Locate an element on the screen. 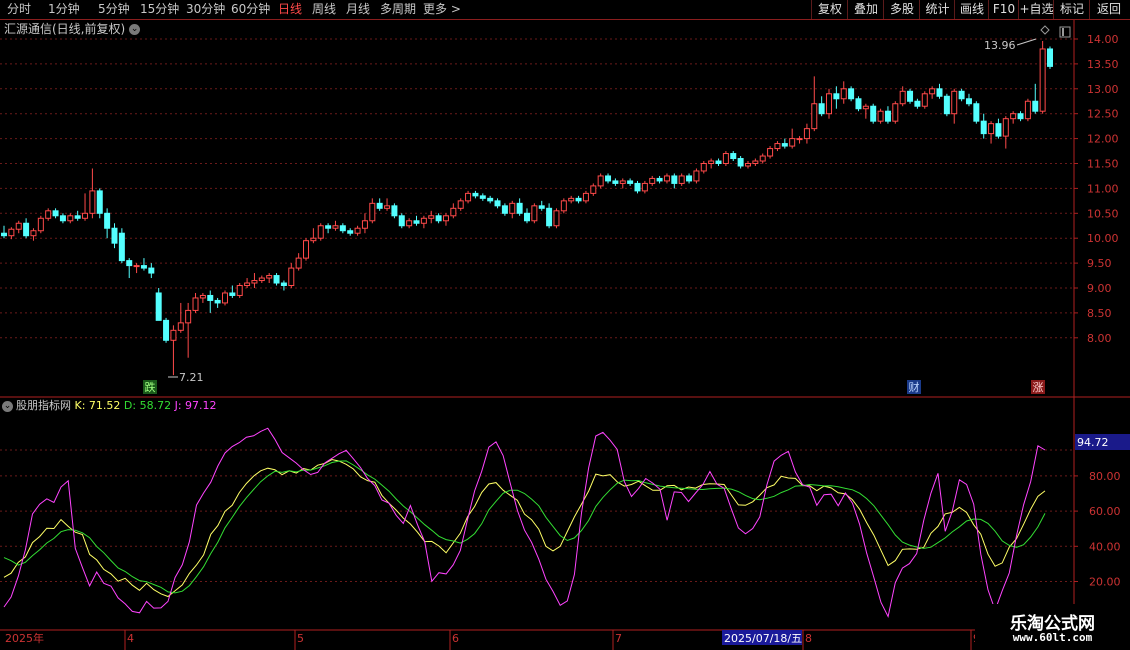  indicator-current-value: 94.72 is located at coordinates (1093, 442).